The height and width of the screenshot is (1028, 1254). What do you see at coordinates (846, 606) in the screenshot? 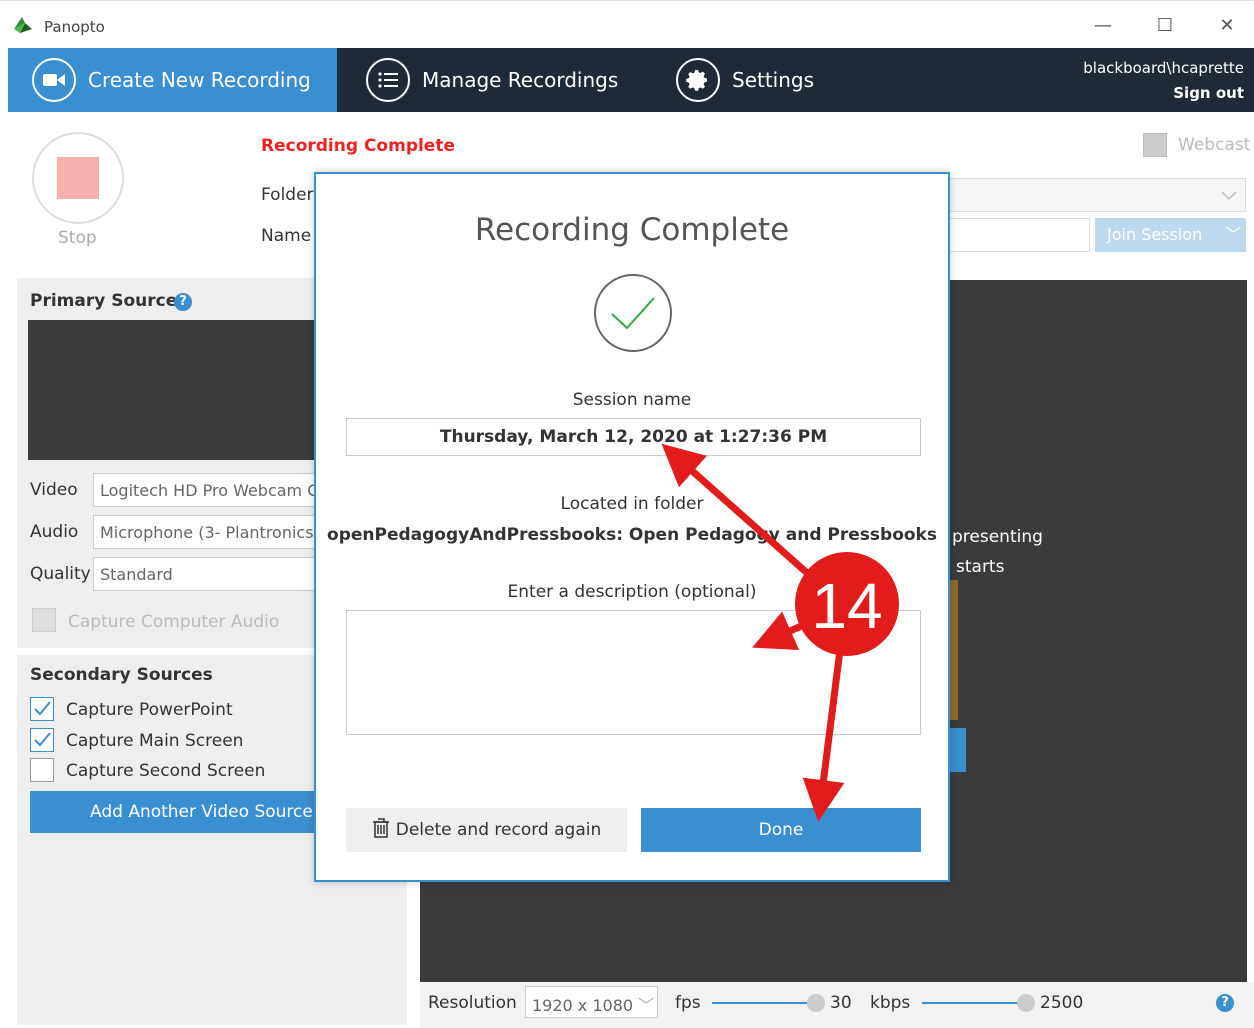
I see `step-number: 14` at bounding box center [846, 606].